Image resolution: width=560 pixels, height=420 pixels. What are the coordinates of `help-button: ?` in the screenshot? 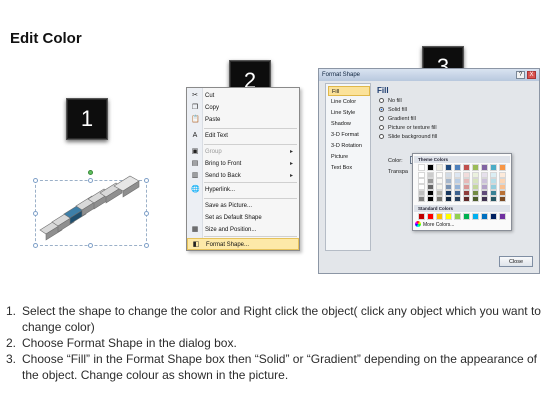 It's located at (520, 75).